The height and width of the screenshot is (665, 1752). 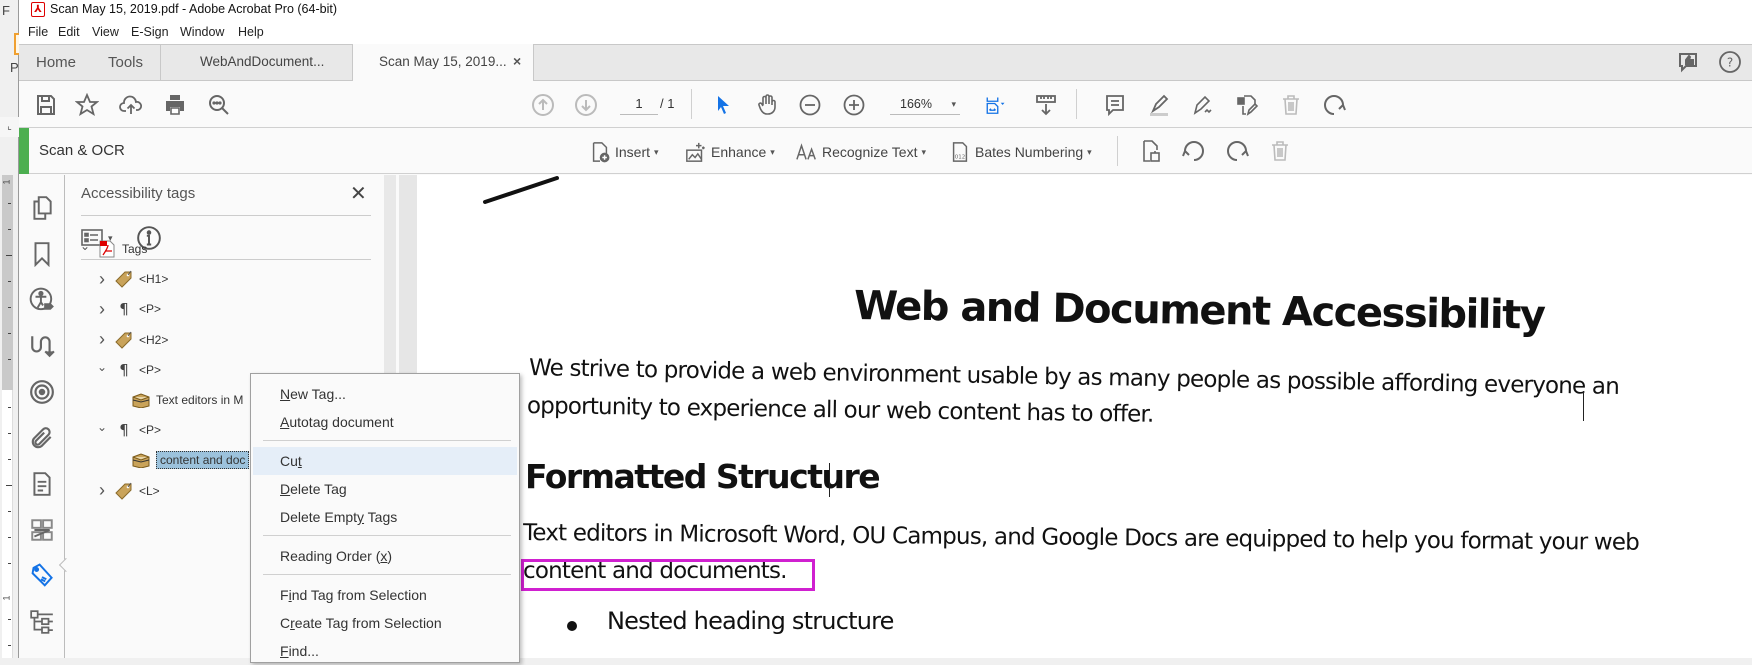 I want to click on tab-close-icon: ×, so click(x=517, y=61).